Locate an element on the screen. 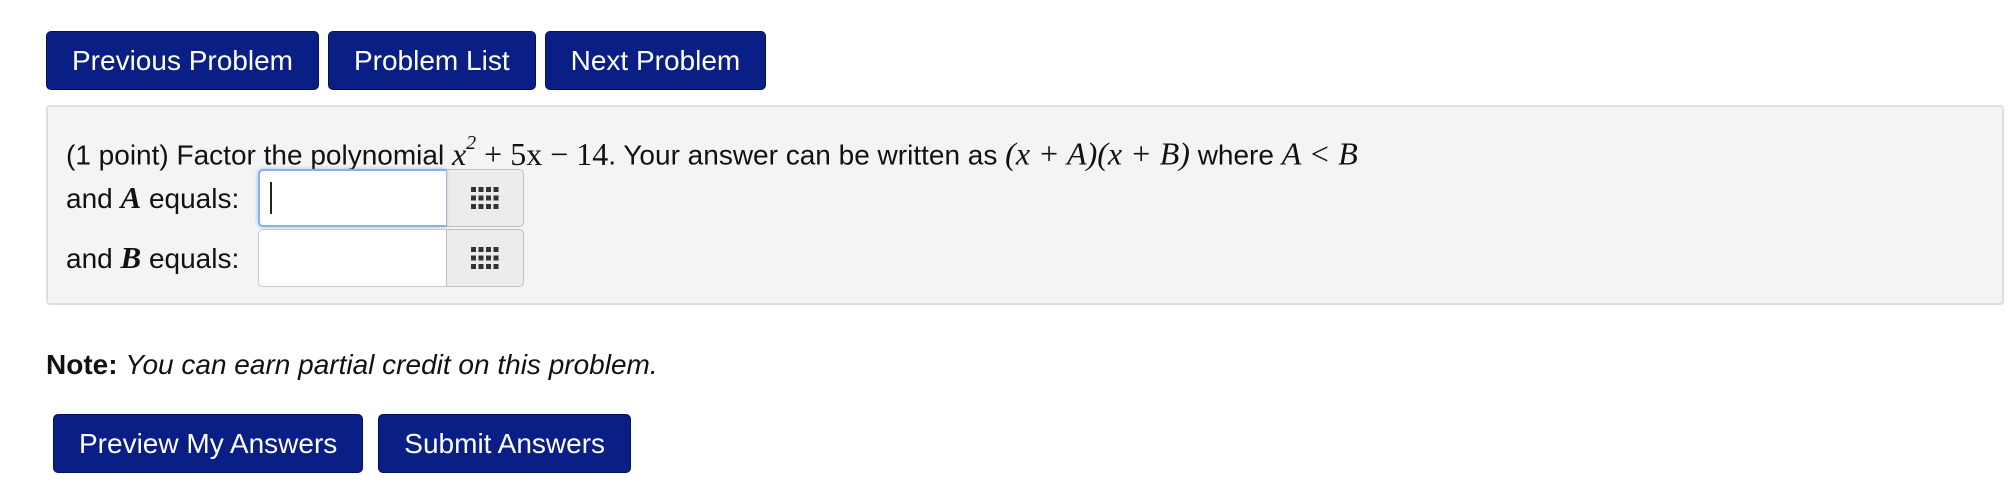  answer-b-input is located at coordinates (352, 258).